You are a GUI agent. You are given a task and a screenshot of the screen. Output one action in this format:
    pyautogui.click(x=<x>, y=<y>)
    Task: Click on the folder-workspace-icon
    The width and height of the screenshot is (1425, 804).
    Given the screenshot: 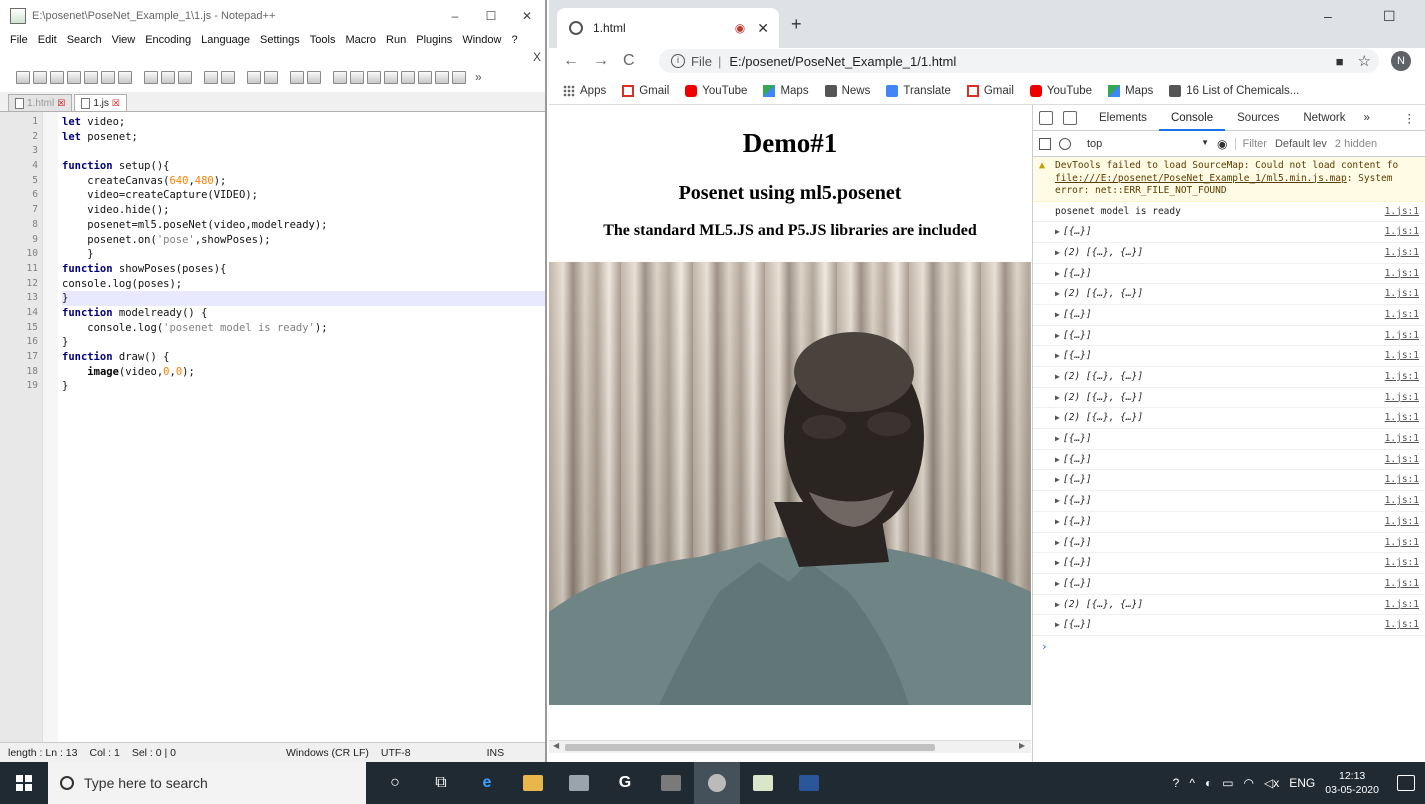 What is the action you would take?
    pyautogui.click(x=459, y=77)
    